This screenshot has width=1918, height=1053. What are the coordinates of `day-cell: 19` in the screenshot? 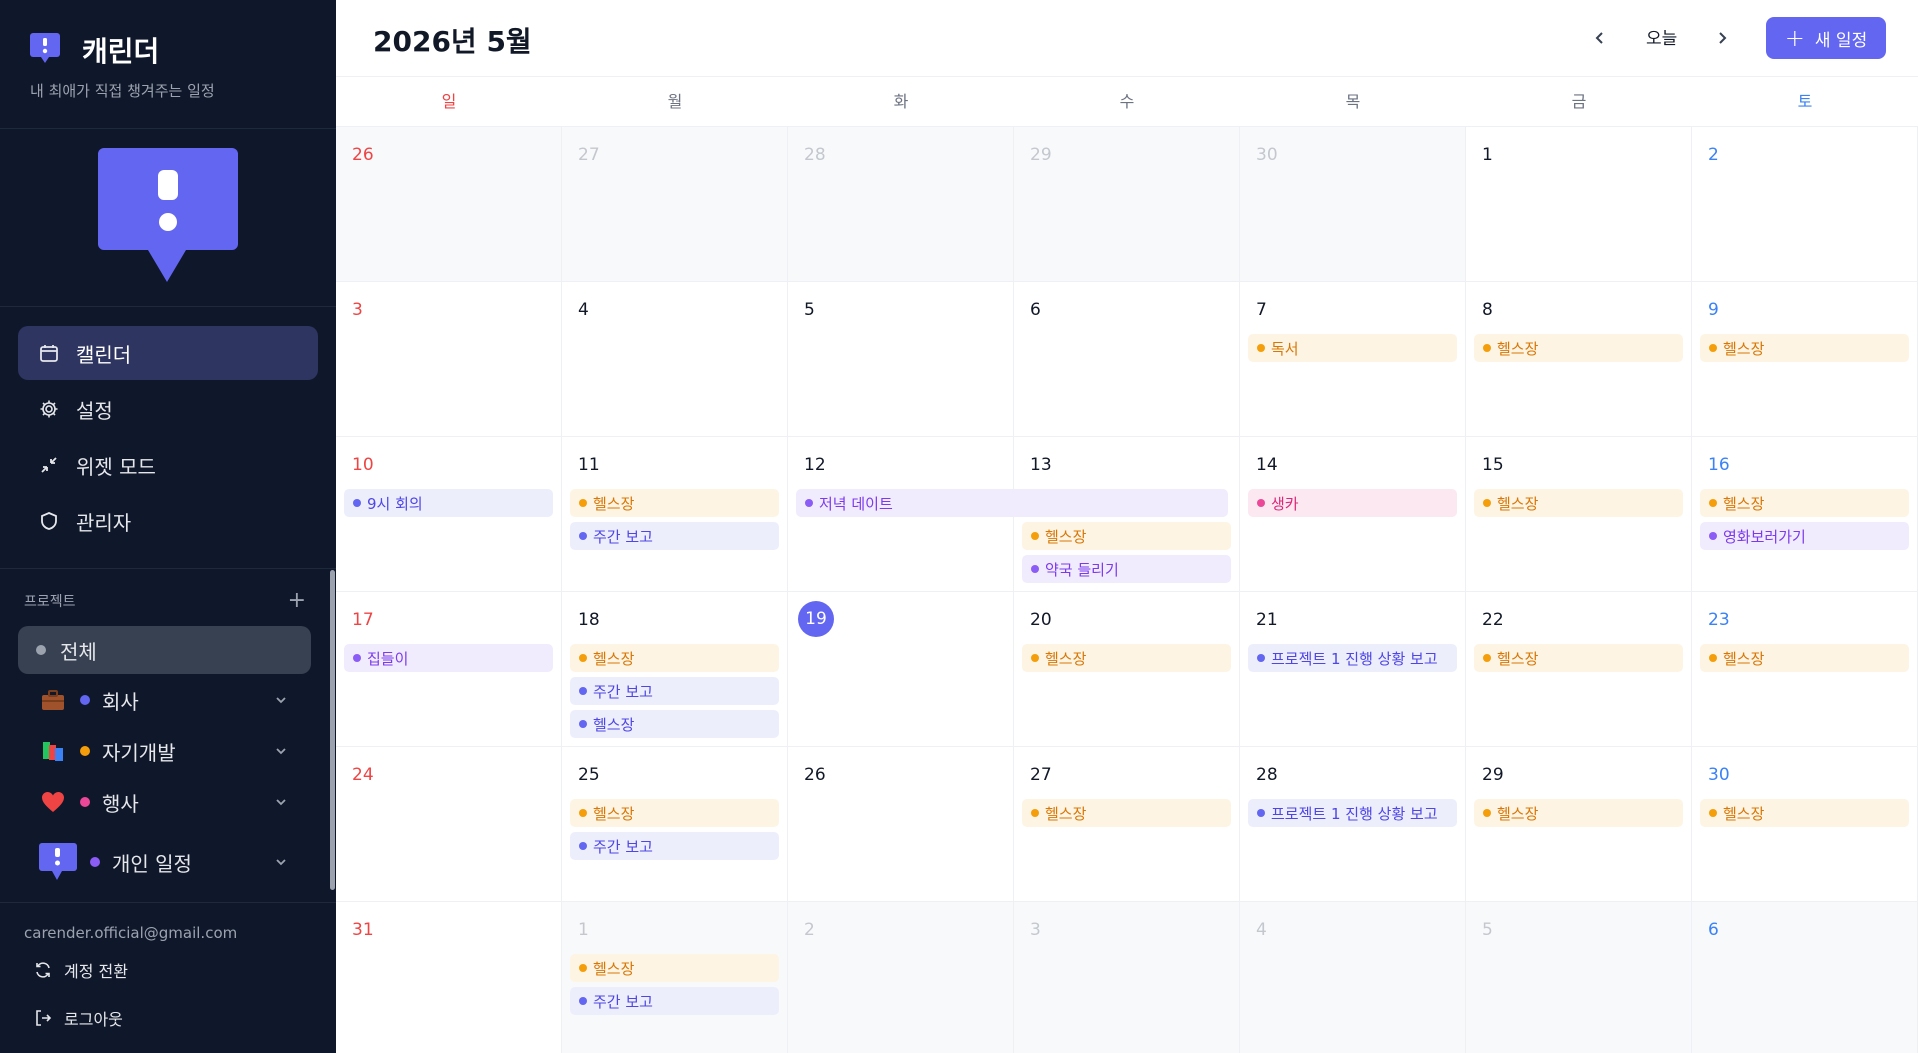 It's located at (901, 669).